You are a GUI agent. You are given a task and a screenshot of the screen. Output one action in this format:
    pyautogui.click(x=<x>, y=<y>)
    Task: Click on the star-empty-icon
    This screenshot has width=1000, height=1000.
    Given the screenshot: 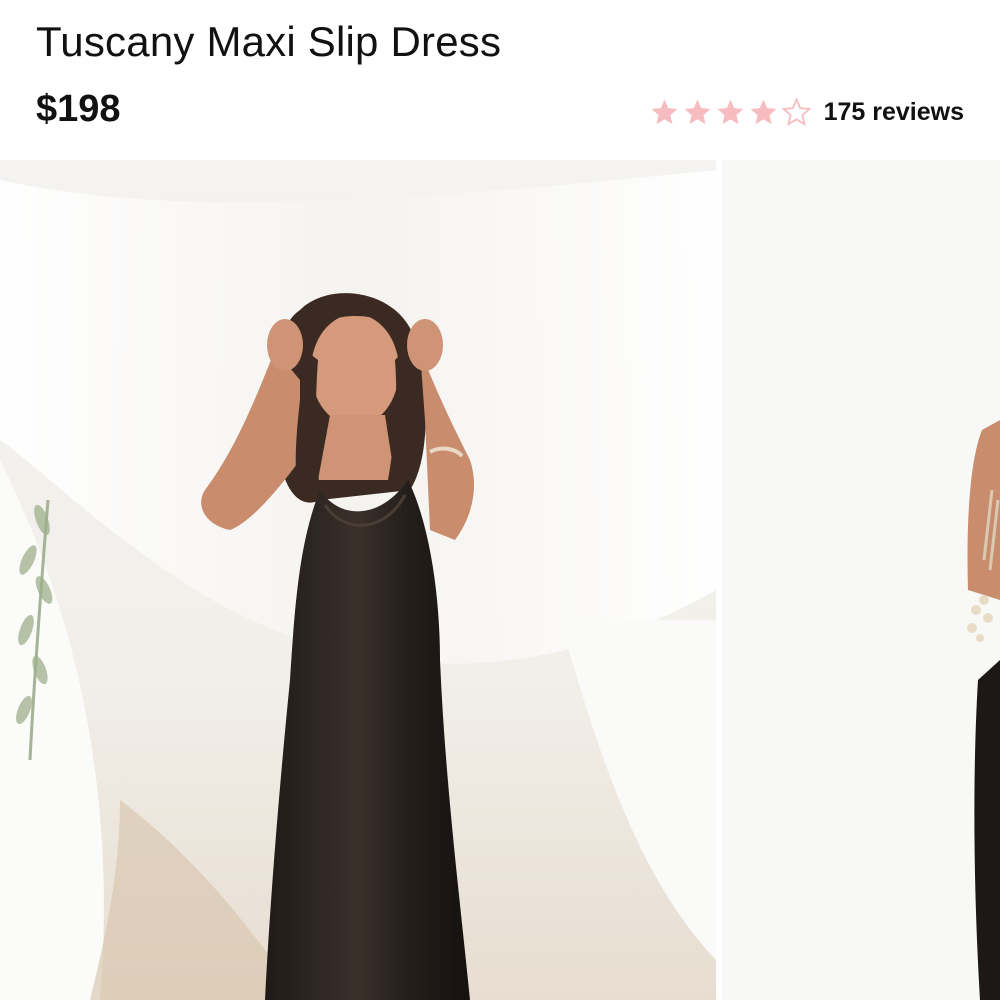 What is the action you would take?
    pyautogui.click(x=796, y=112)
    